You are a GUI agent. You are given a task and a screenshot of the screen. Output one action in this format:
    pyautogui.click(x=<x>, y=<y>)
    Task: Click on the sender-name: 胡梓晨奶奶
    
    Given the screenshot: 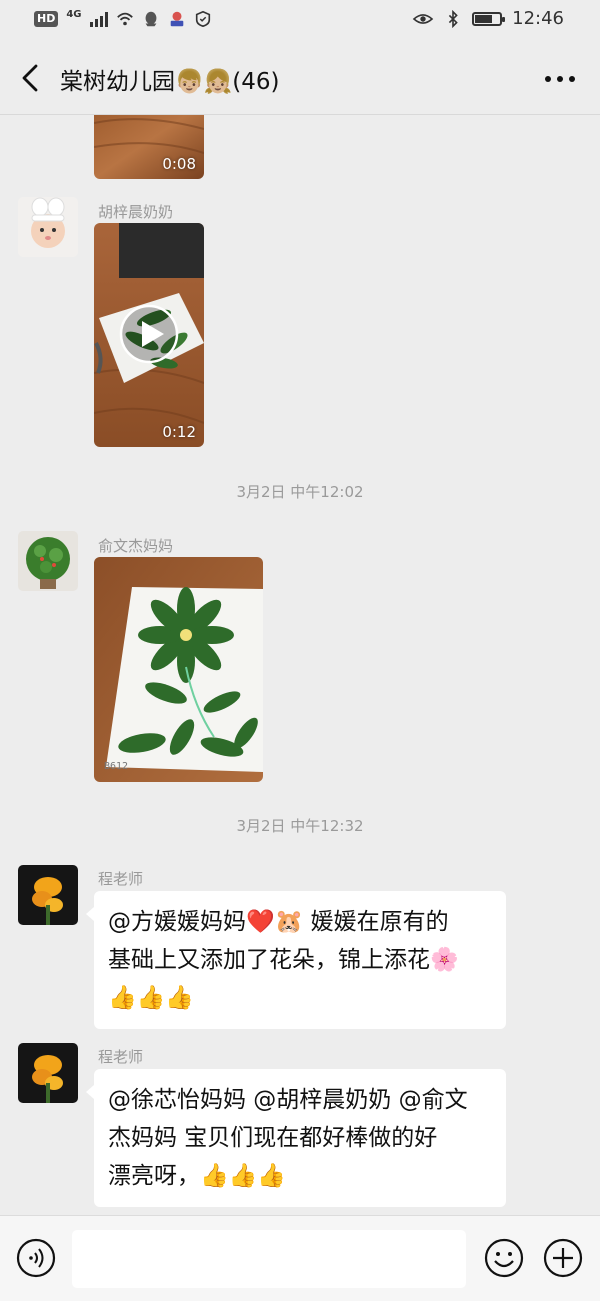 What is the action you would take?
    pyautogui.click(x=136, y=212)
    